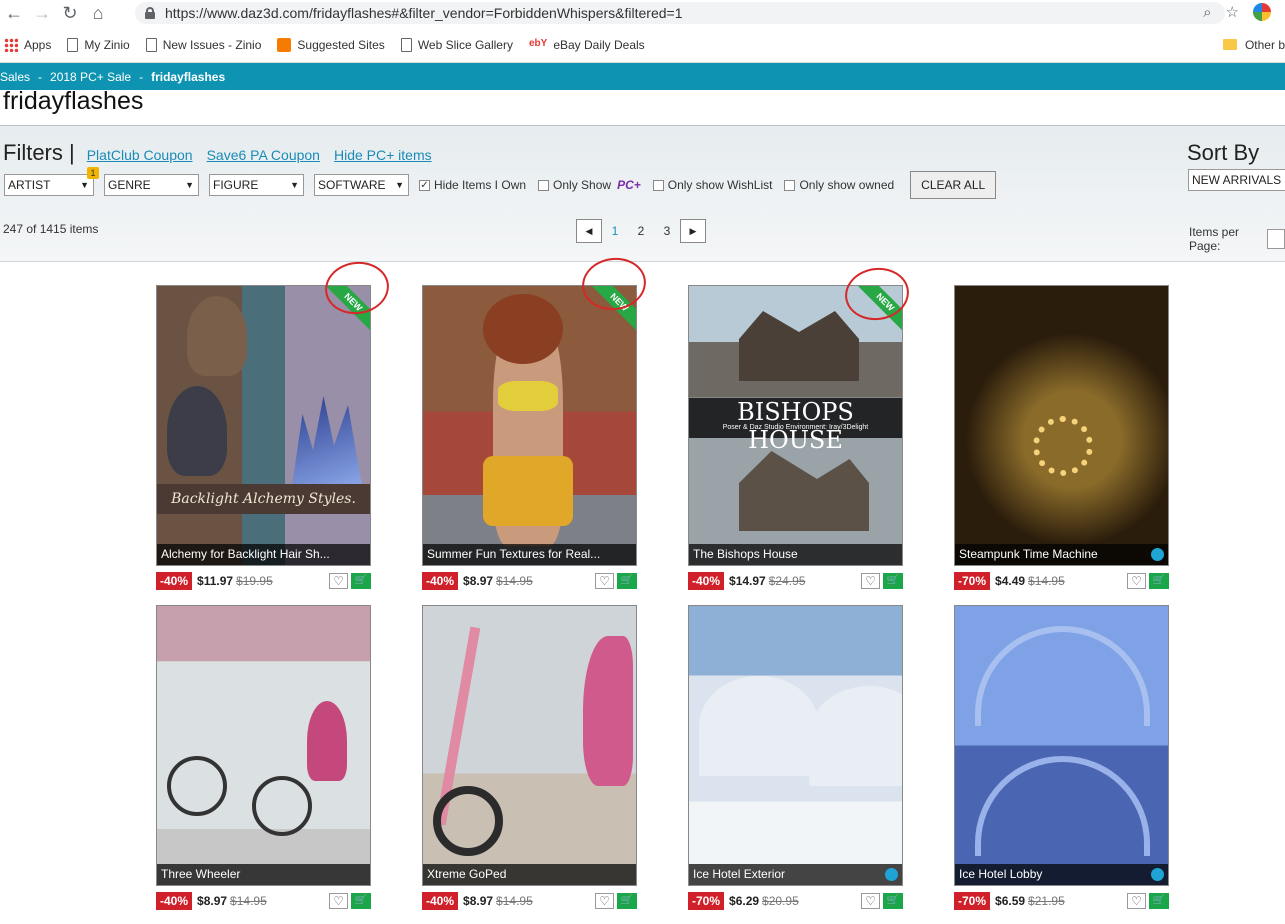  What do you see at coordinates (1236, 180) in the screenshot?
I see `sort-select: NEW ARRIVALS` at bounding box center [1236, 180].